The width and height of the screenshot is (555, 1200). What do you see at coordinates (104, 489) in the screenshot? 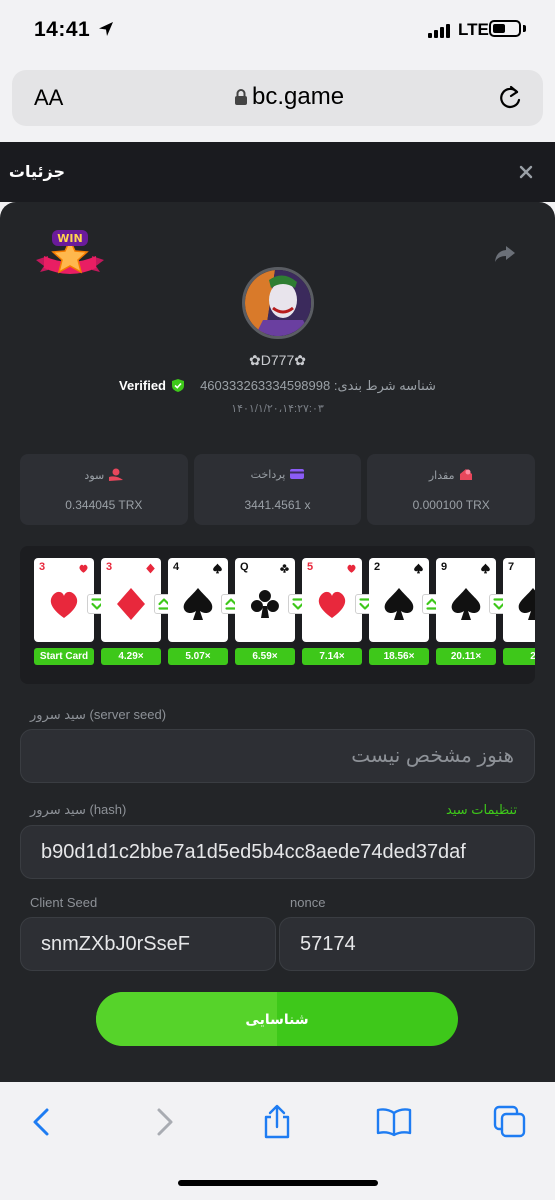
I see `stat-card-profit: سود 0.344045 TRX` at bounding box center [104, 489].